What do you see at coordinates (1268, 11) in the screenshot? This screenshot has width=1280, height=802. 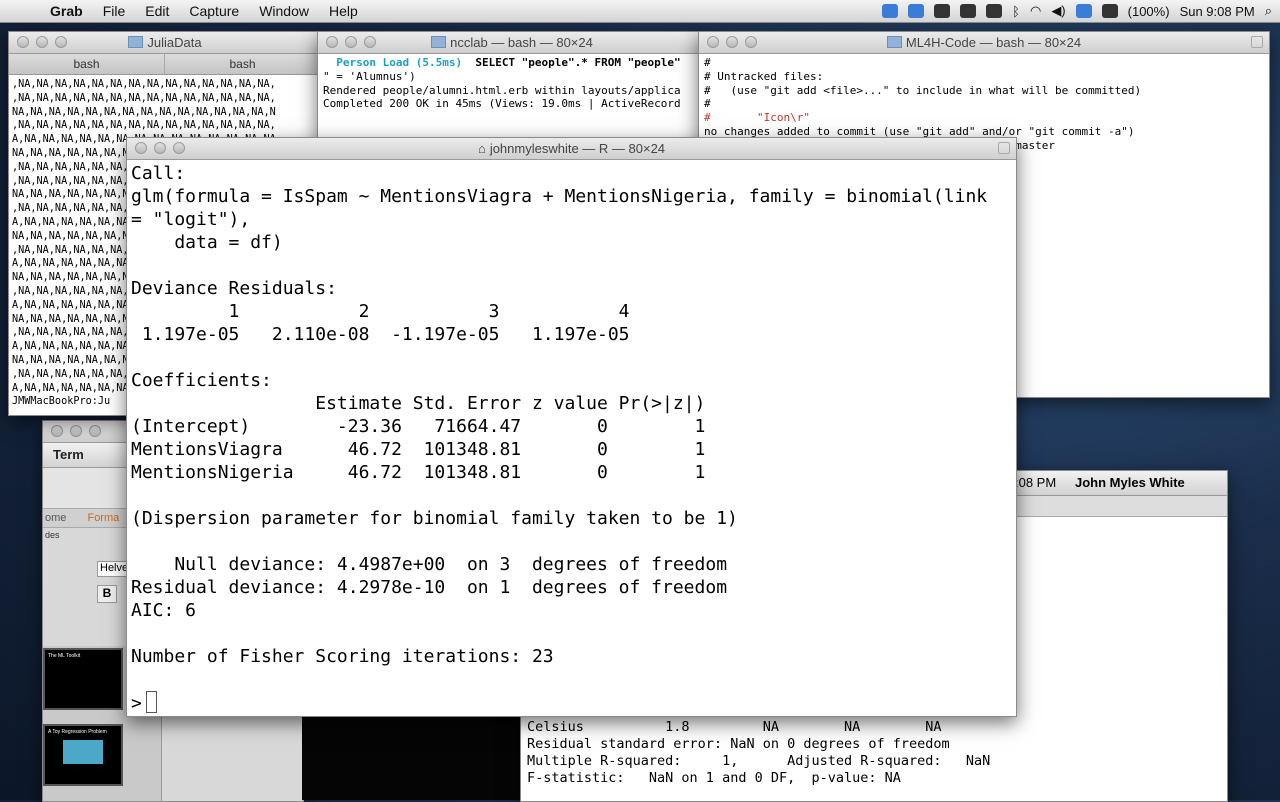 I see `spotlight-search-icon: ⌕` at bounding box center [1268, 11].